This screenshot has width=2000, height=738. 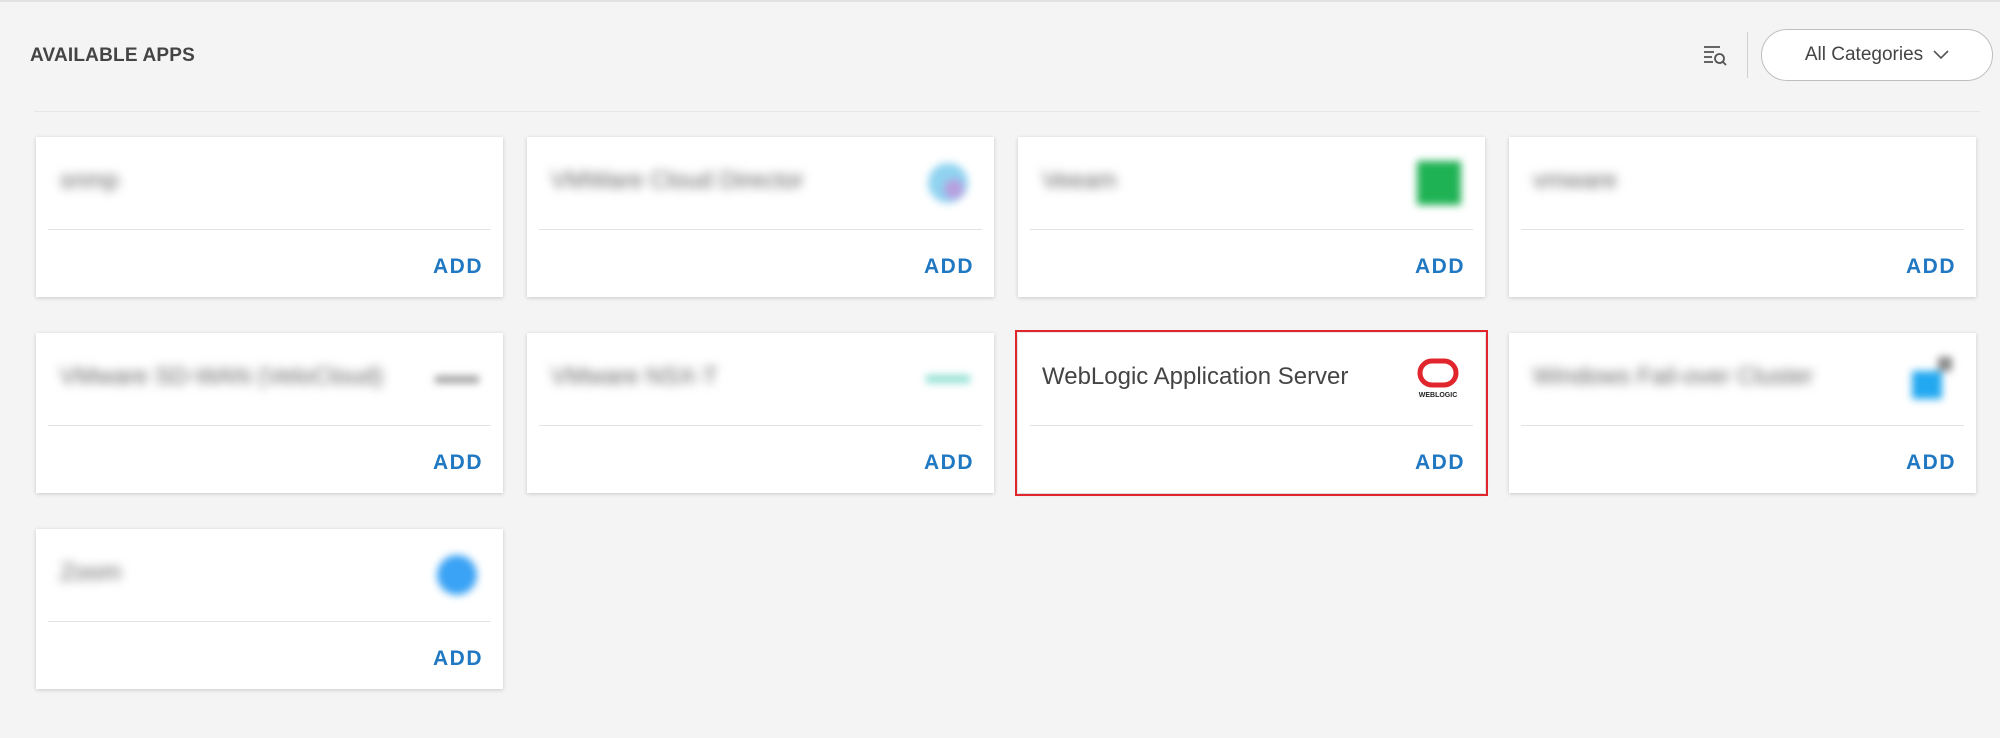 I want to click on svg-text: WEBLOGIC, so click(x=1438, y=395).